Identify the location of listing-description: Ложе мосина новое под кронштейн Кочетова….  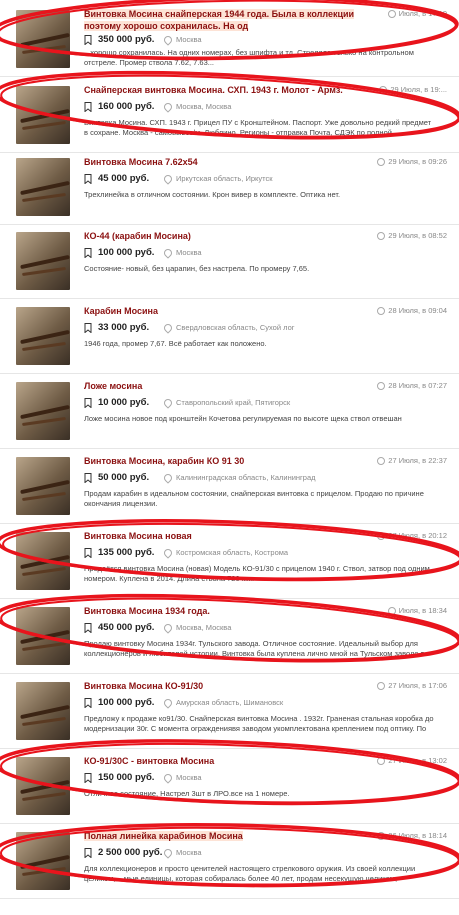
(243, 418).